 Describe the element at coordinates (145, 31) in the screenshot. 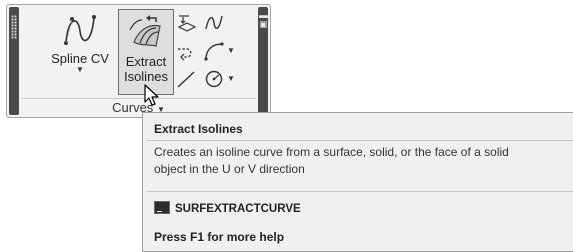

I see `extract-isolines-icon` at that location.